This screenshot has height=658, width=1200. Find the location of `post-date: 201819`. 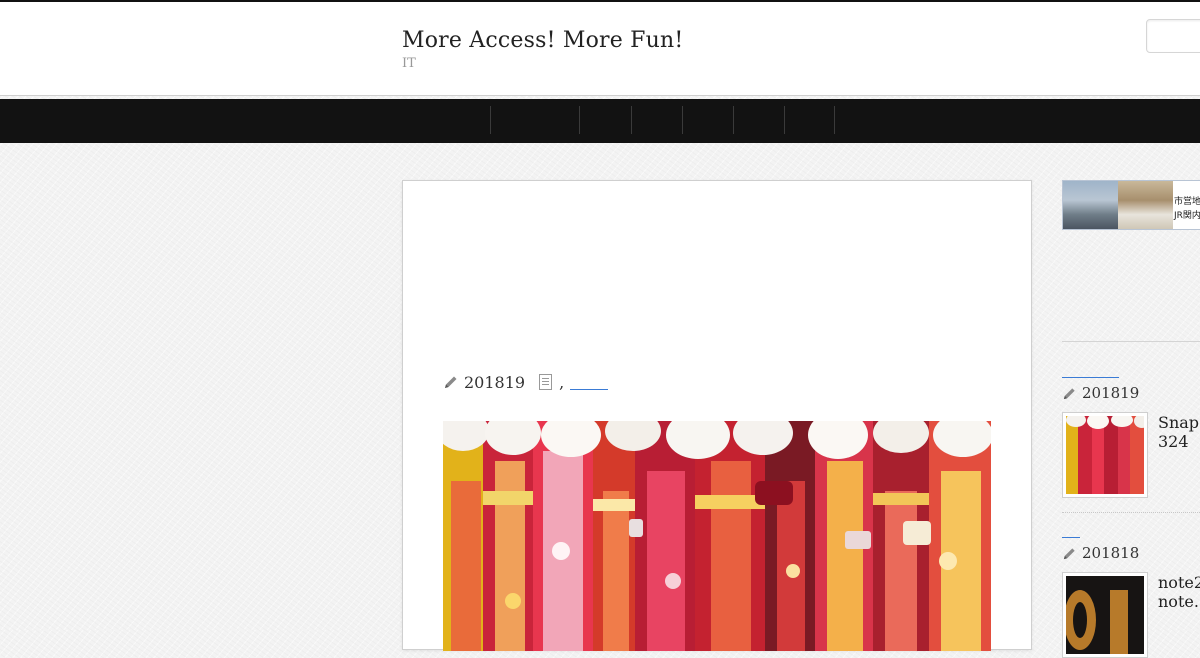

post-date: 201819 is located at coordinates (495, 382).